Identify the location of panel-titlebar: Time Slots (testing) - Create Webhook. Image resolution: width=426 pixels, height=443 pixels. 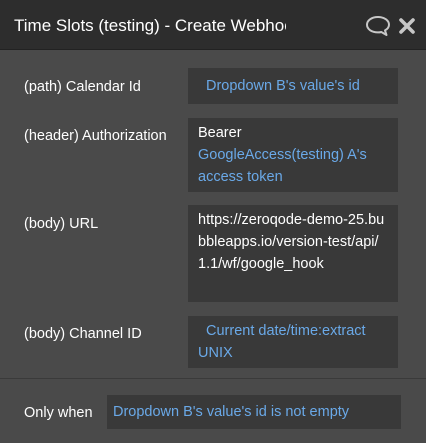
(213, 25).